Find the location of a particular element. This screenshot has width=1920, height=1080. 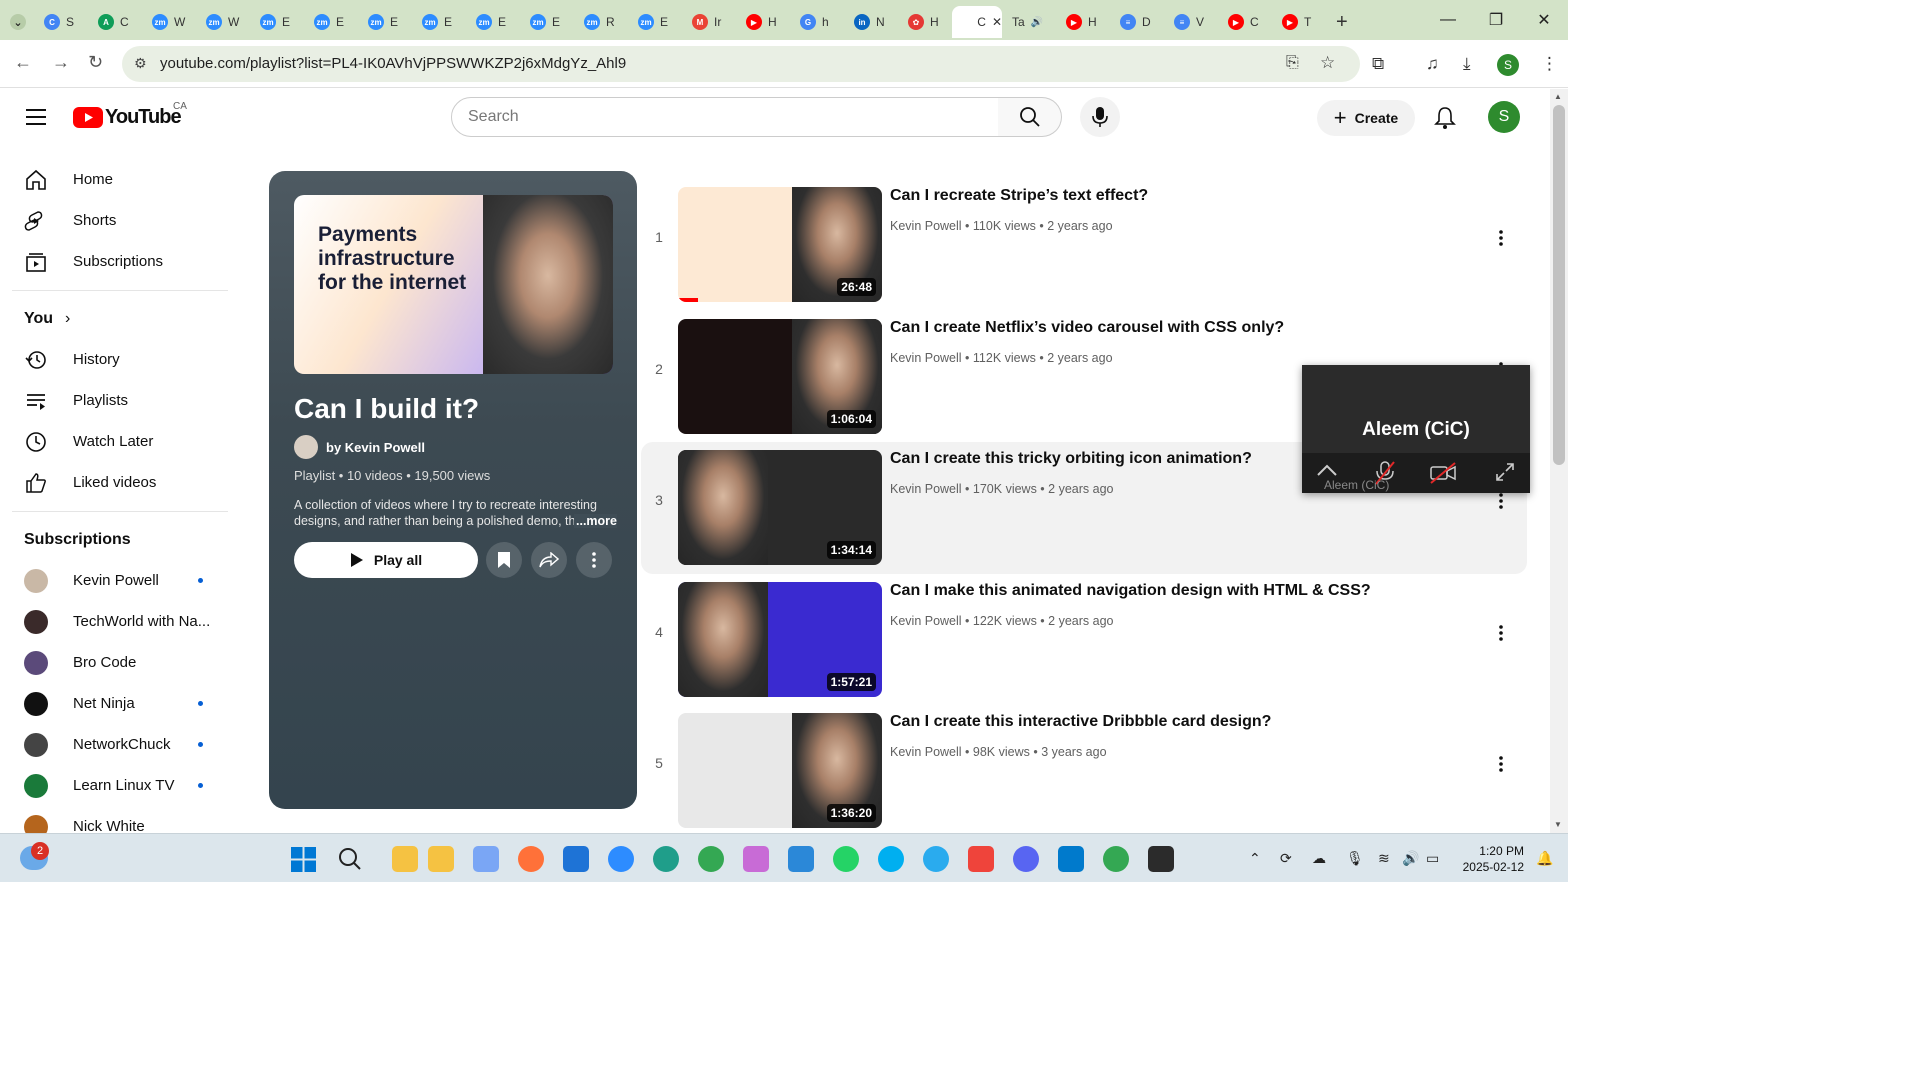

sidebar-item-shorts: Shorts is located at coordinates (120, 220).